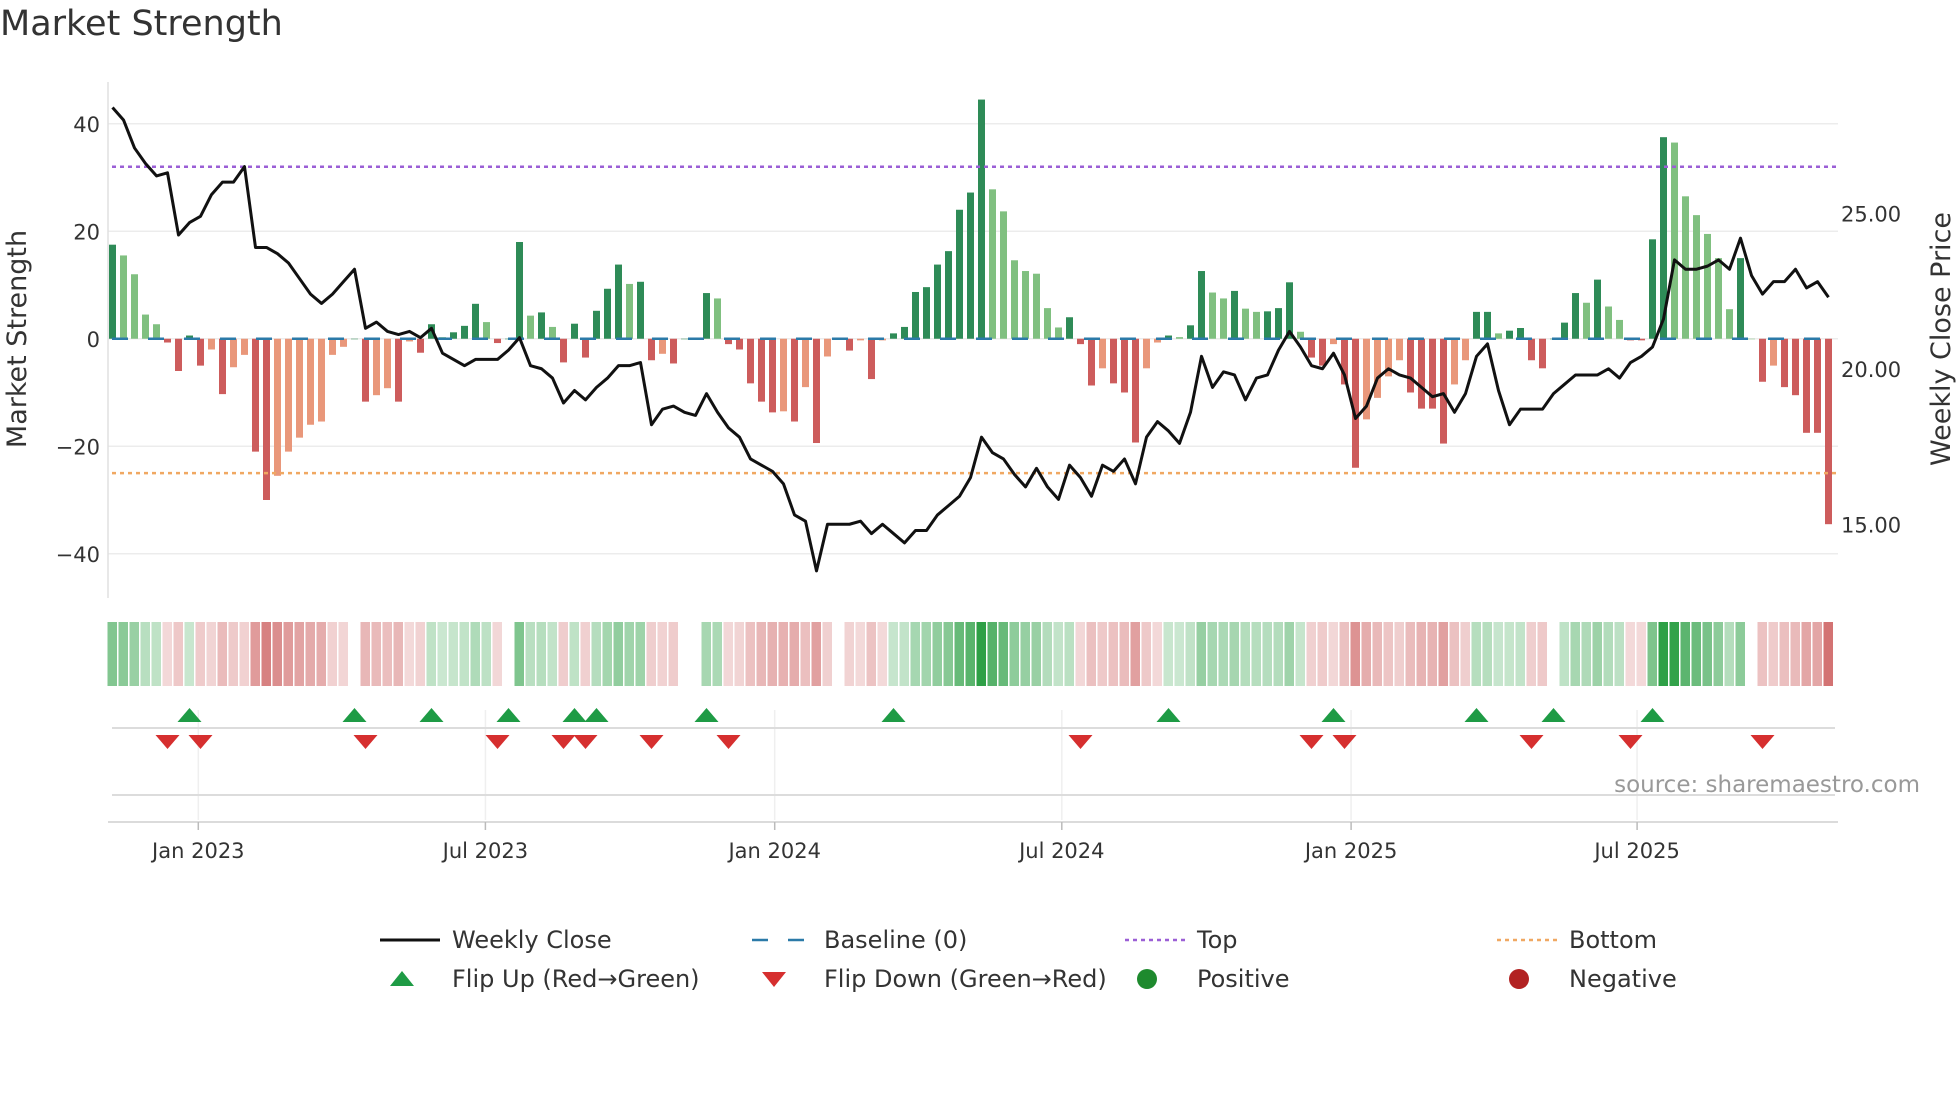 This screenshot has height=1102, width=1960. What do you see at coordinates (496, 940) in the screenshot?
I see `legend-item-weekly-close: Weekly Close` at bounding box center [496, 940].